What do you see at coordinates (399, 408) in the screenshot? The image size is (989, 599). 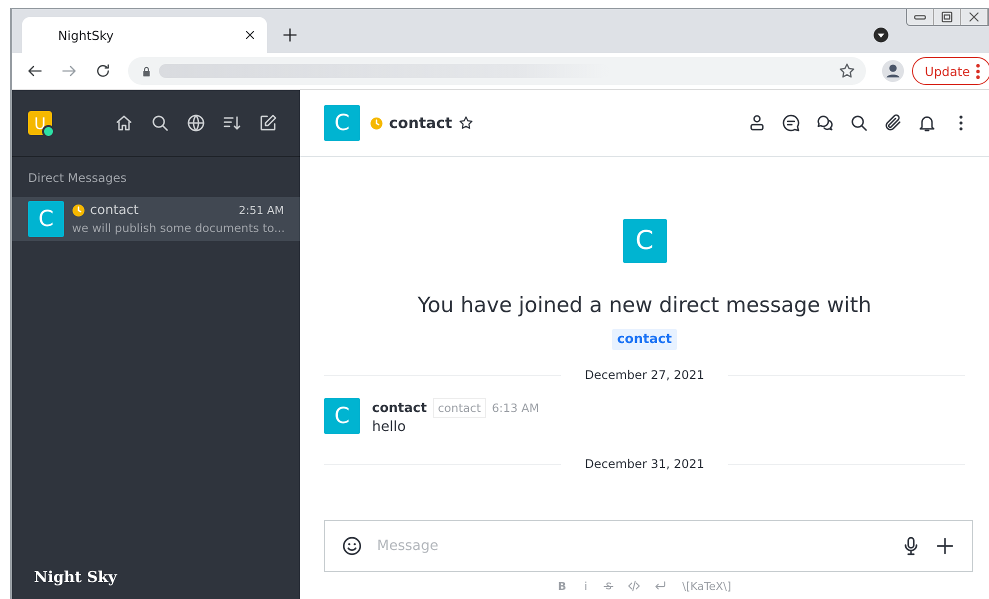 I see `author-name: contact` at bounding box center [399, 408].